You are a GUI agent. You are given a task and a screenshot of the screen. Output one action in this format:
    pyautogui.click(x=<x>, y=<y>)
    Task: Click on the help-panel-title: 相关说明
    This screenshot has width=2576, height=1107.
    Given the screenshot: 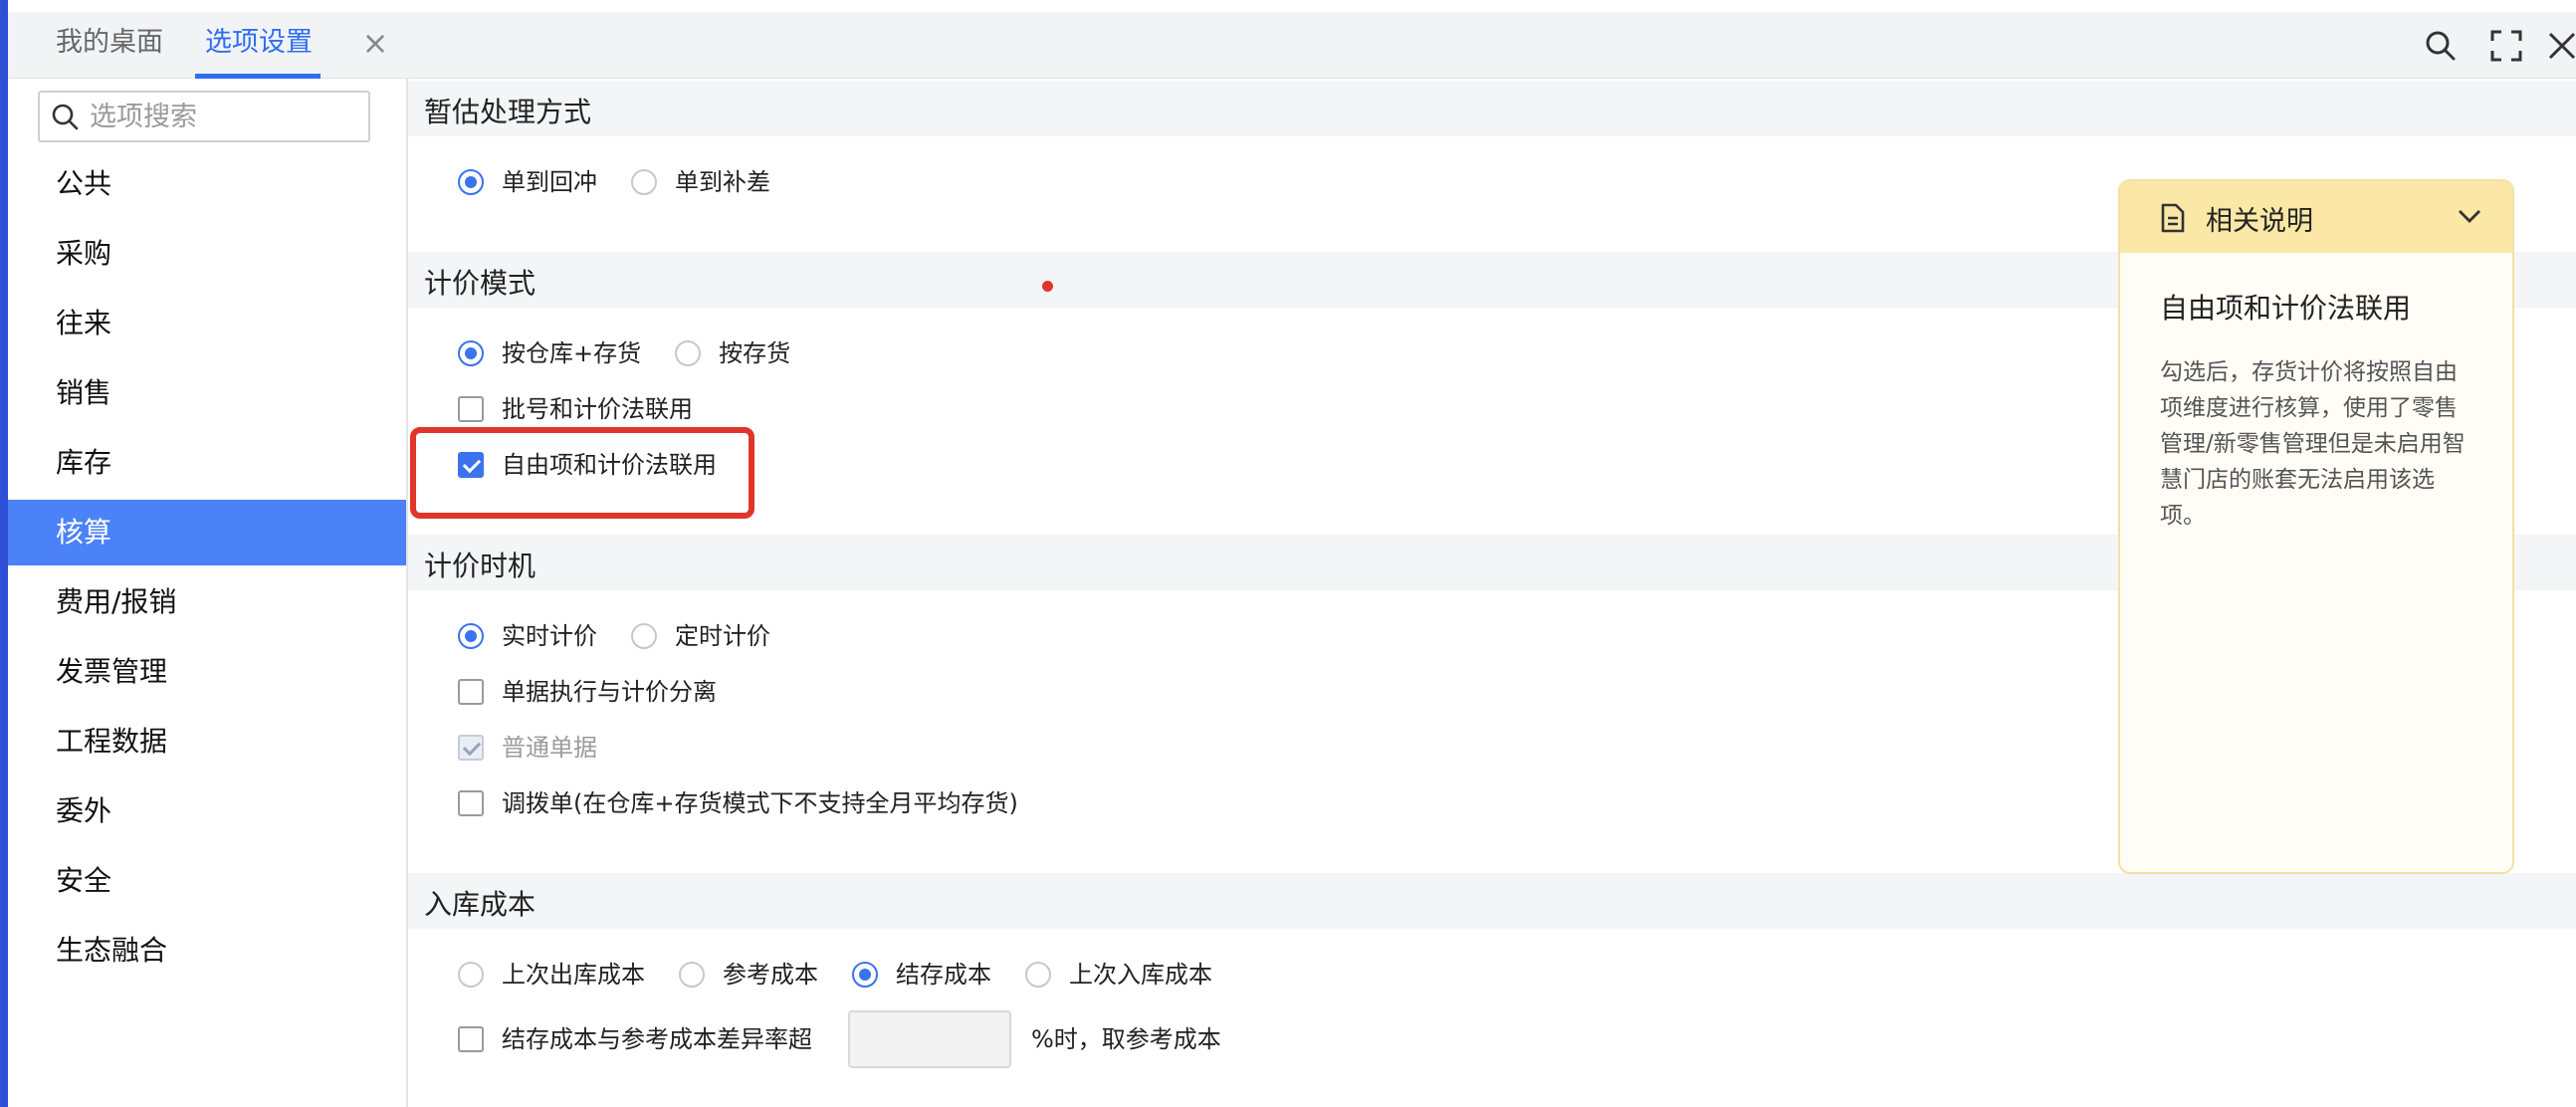 What is the action you would take?
    pyautogui.click(x=2259, y=221)
    